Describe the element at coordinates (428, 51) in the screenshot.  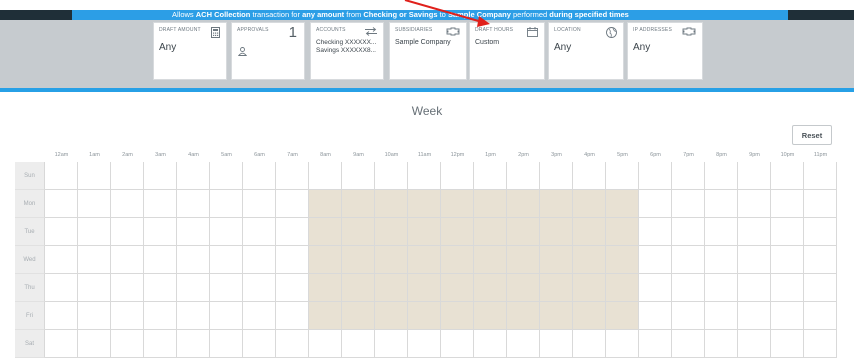
I see `subsidiaries-card: SUBSIDIARIES Sample Company` at that location.